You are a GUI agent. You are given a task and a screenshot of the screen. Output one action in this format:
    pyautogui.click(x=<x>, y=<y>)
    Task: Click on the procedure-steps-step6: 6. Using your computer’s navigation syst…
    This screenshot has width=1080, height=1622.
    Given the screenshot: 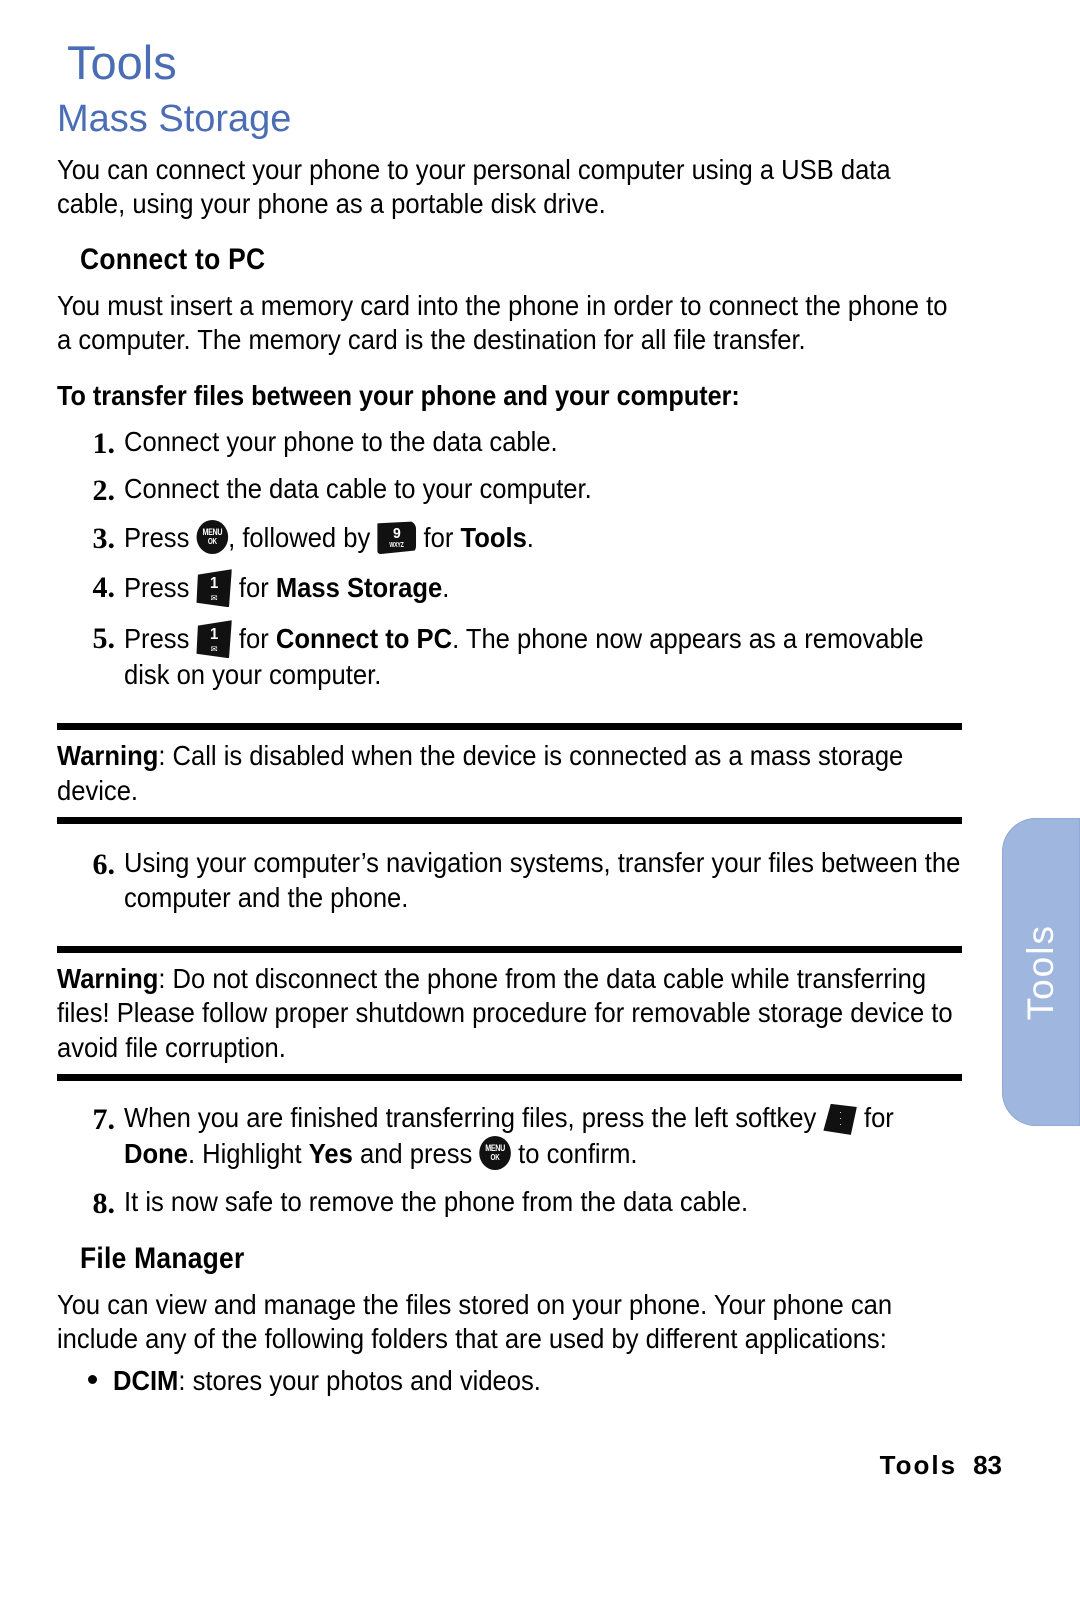 What is the action you would take?
    pyautogui.click(x=509, y=881)
    